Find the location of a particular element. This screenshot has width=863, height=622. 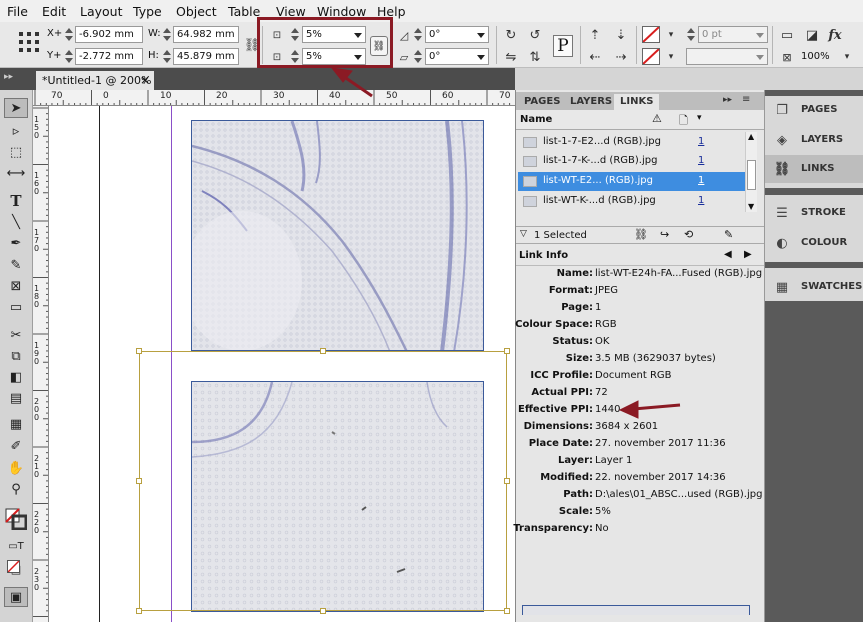

x-spinner is located at coordinates (69, 34).